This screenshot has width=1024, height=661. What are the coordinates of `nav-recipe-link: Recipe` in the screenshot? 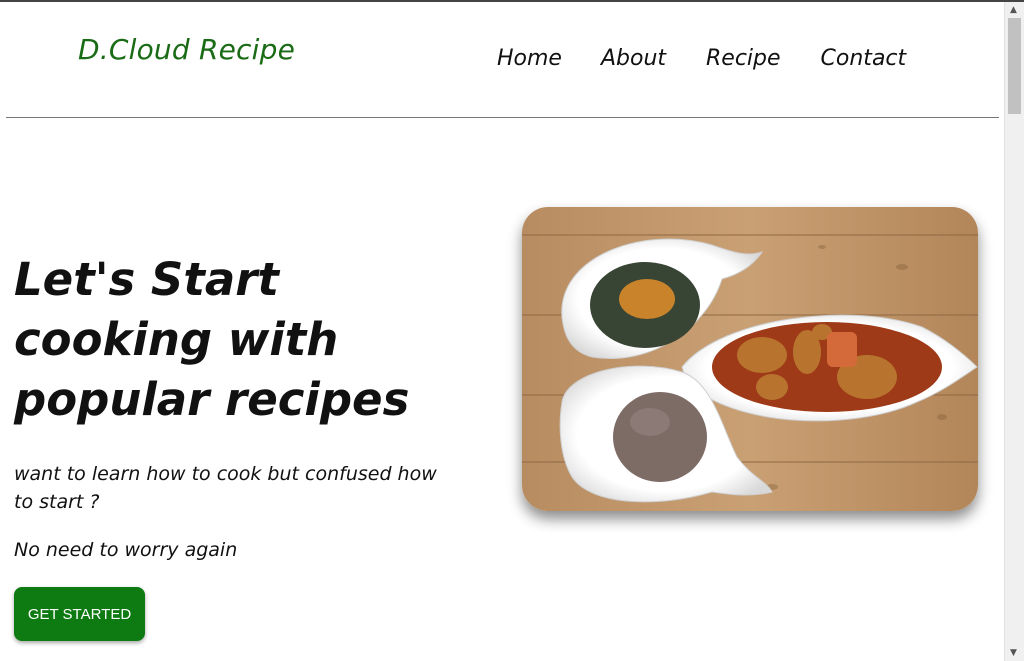 It's located at (743, 58).